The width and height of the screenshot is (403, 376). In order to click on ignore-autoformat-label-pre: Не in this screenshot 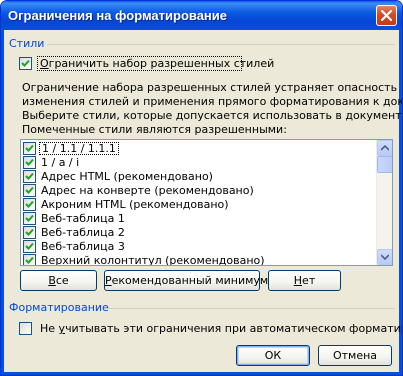, I will do `click(49, 328)`.